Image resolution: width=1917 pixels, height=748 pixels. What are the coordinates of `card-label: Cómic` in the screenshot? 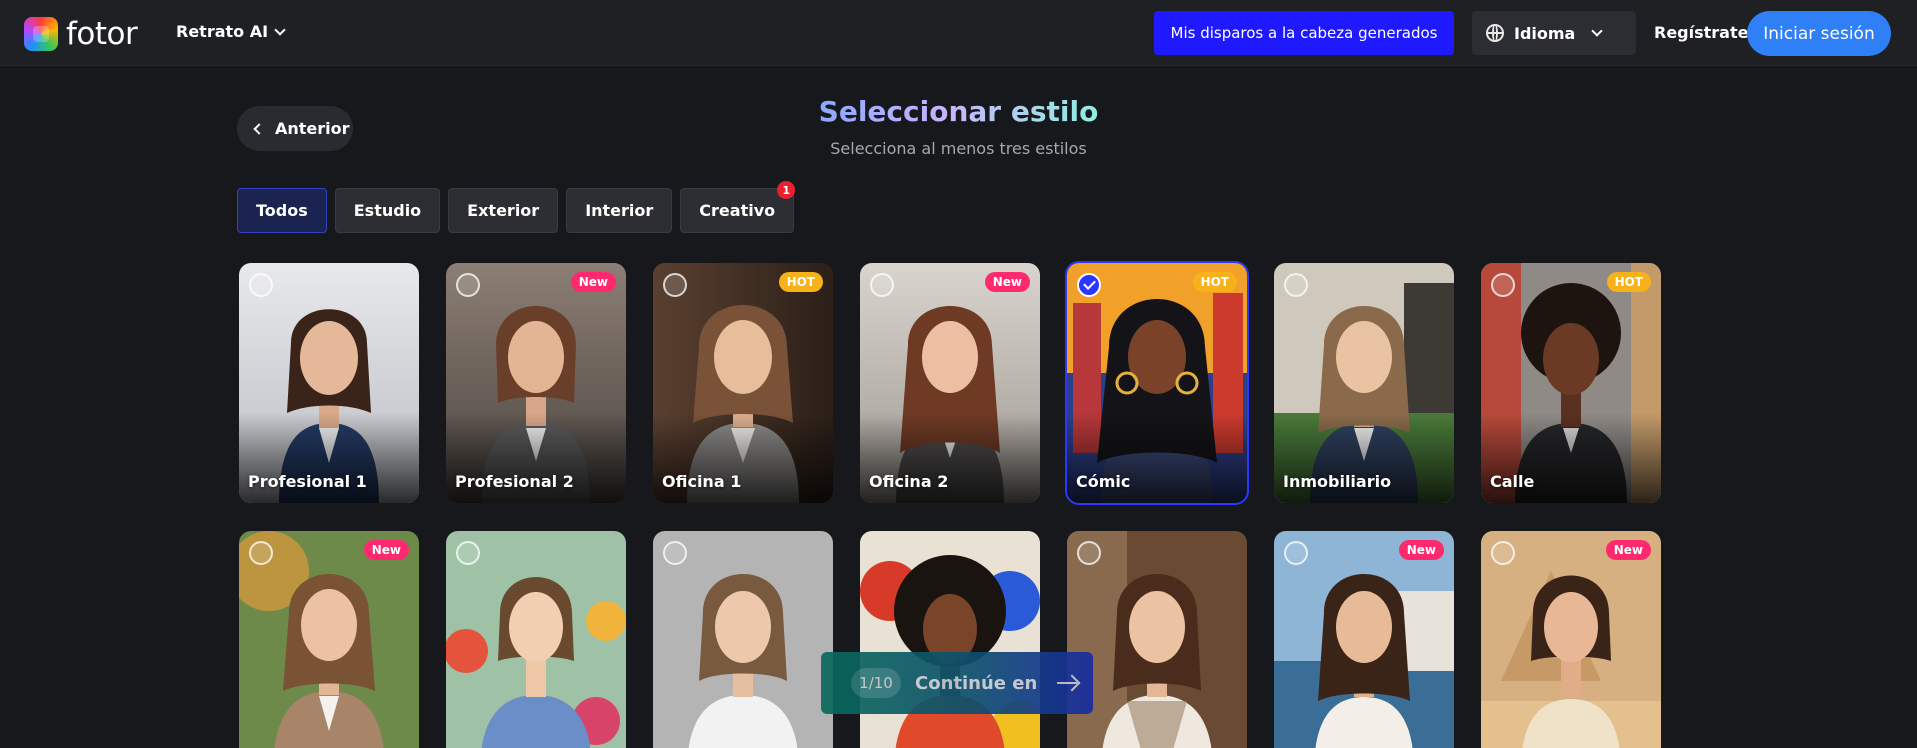 It's located at (1103, 481).